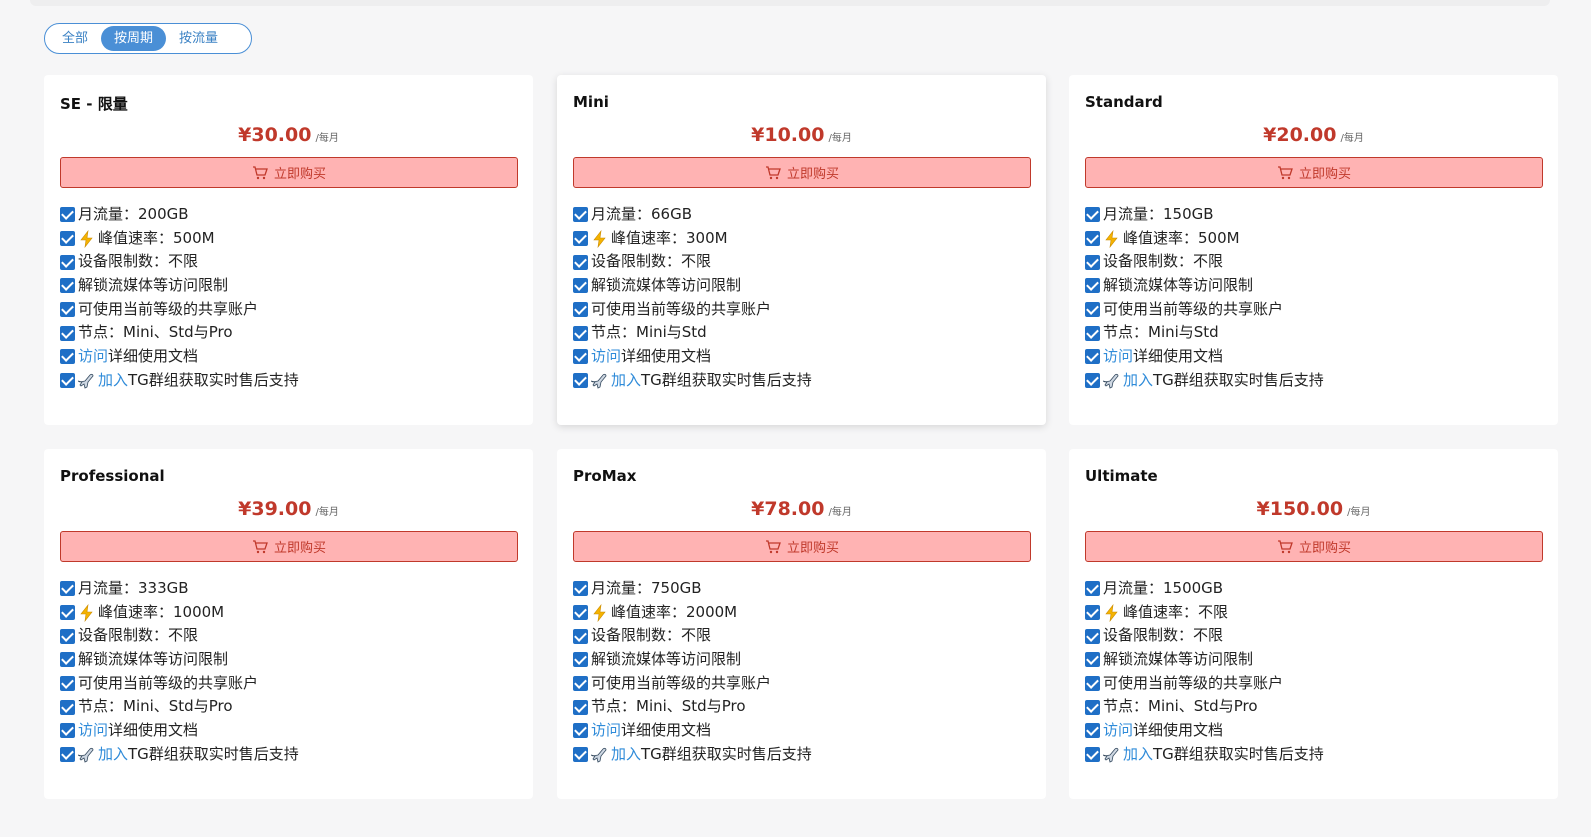 The width and height of the screenshot is (1591, 837). What do you see at coordinates (599, 238) in the screenshot?
I see `lightning-icon` at bounding box center [599, 238].